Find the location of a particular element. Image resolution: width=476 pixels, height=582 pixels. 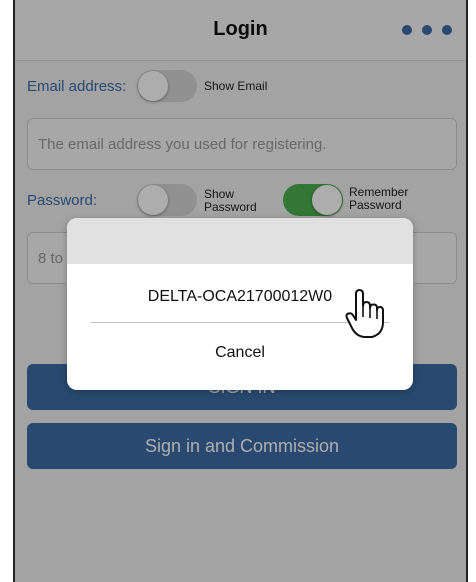

hand-pointer-icon is located at coordinates (364, 313).